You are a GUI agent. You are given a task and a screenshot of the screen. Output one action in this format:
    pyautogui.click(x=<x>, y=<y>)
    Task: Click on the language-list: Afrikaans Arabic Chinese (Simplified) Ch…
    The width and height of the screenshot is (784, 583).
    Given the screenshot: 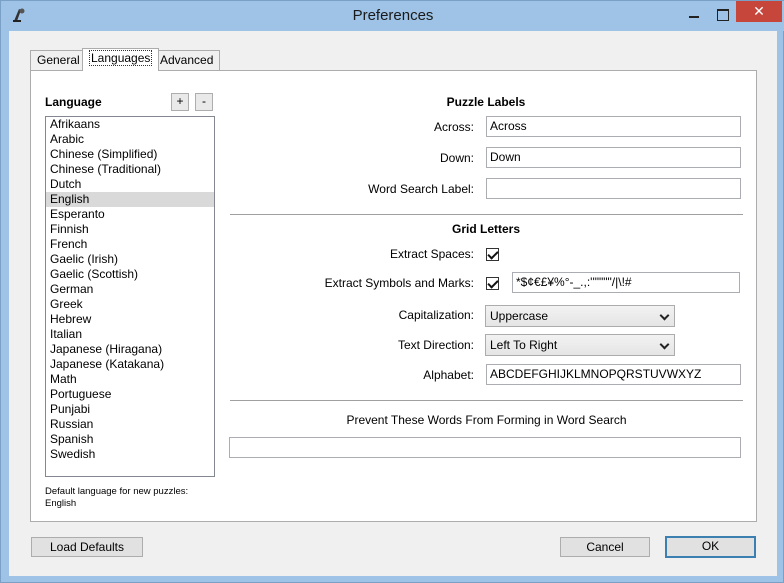 What is the action you would take?
    pyautogui.click(x=130, y=296)
    